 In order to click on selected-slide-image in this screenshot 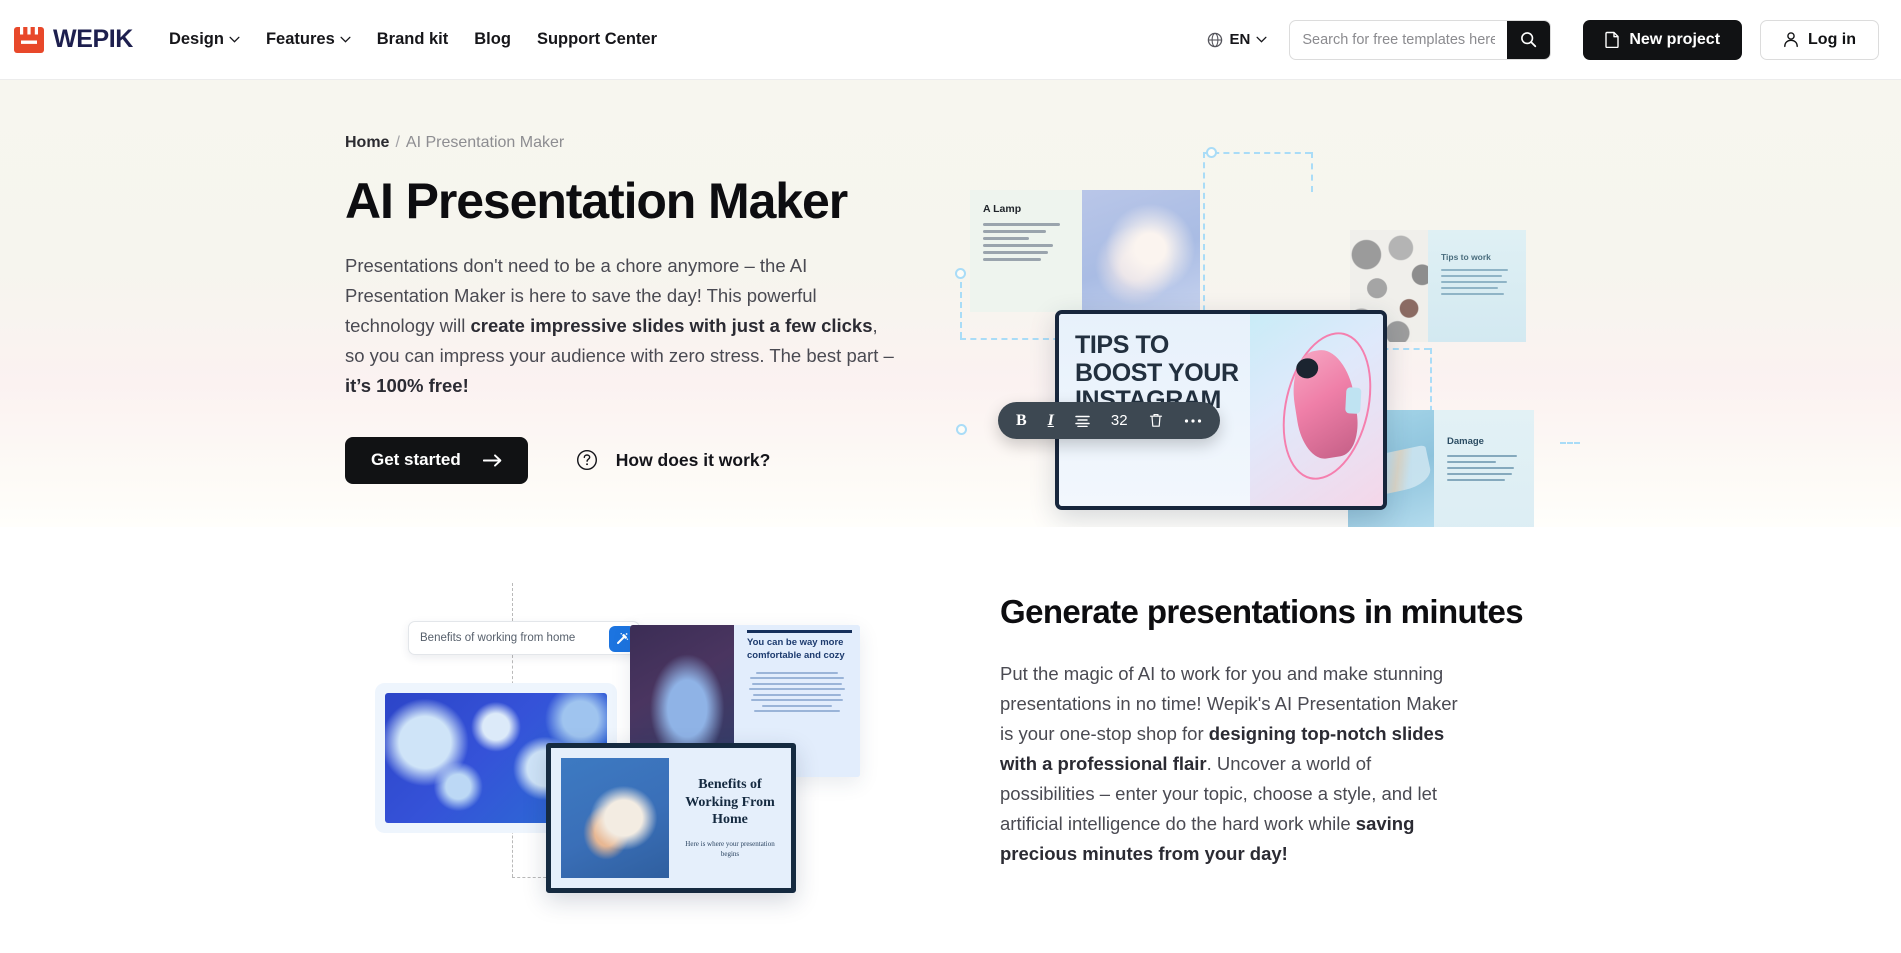, I will do `click(1316, 410)`.